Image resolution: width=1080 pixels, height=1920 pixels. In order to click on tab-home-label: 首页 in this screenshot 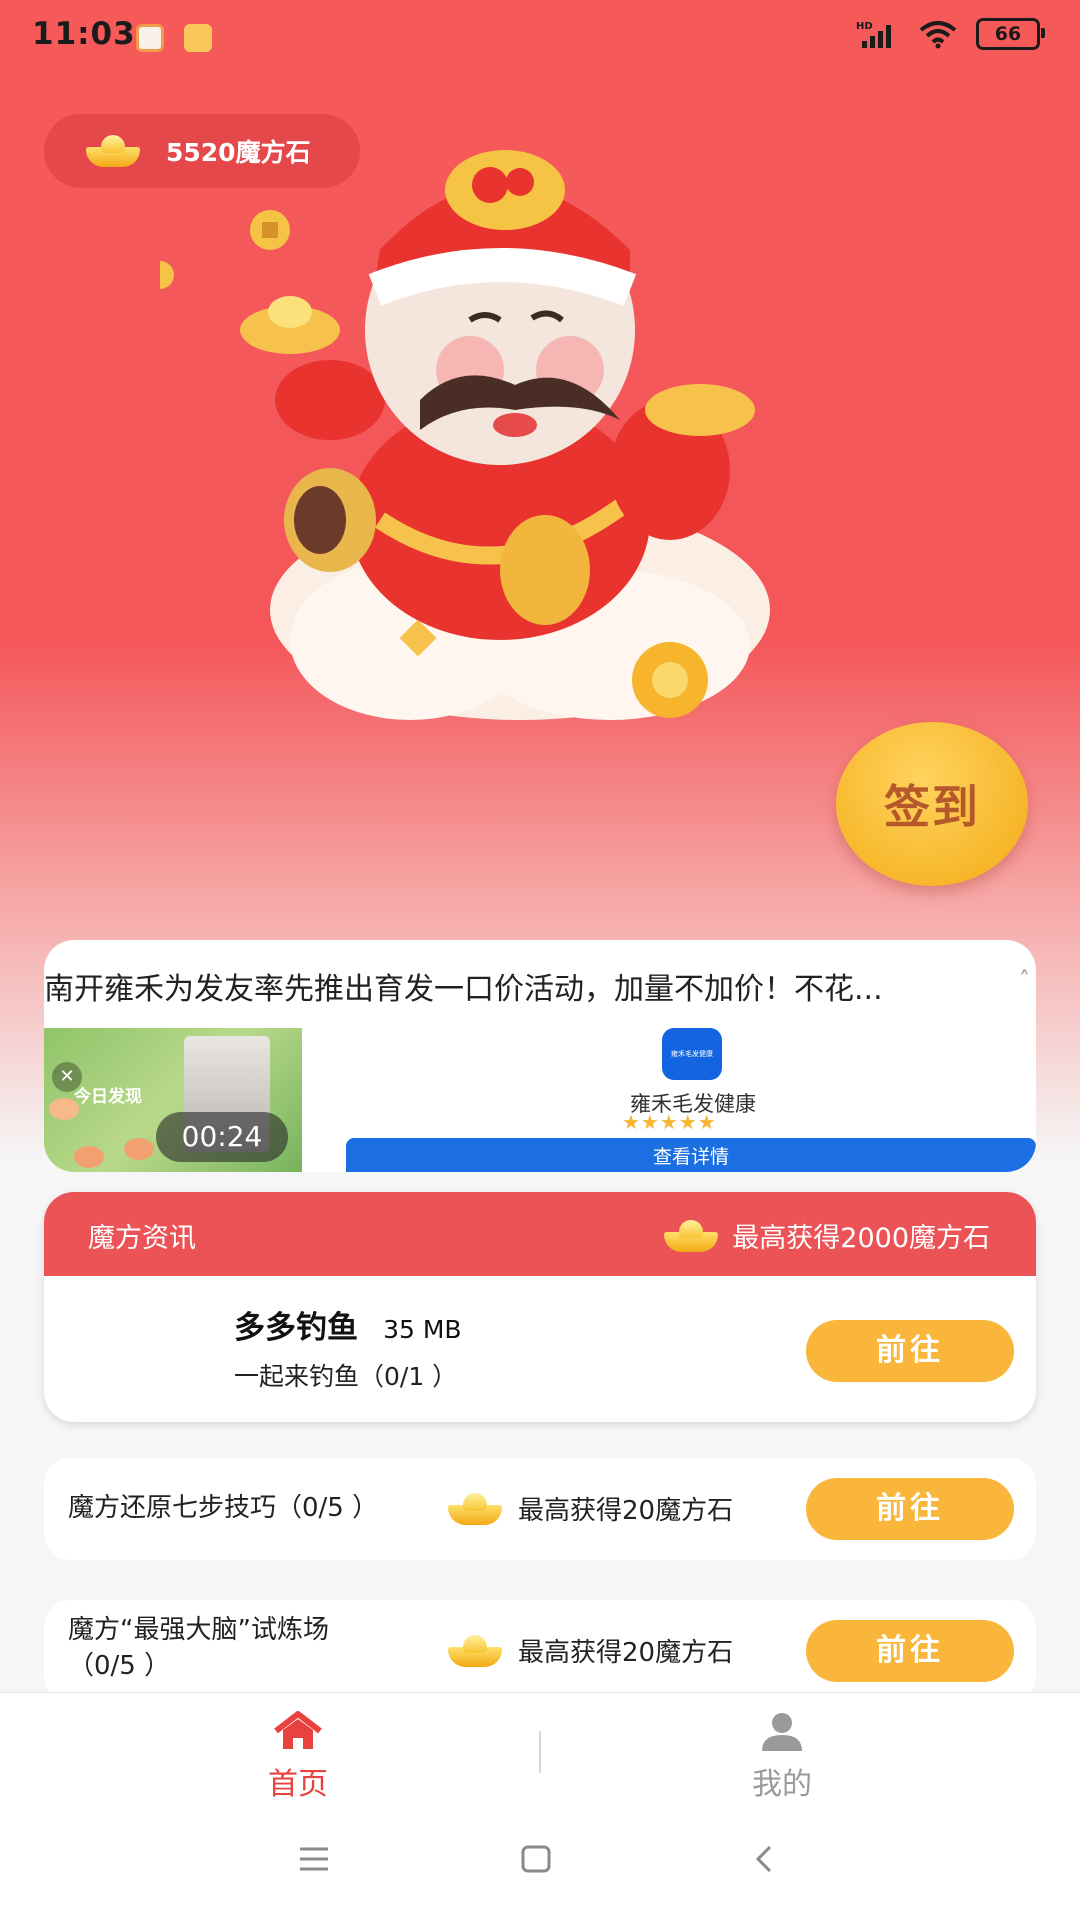, I will do `click(298, 1784)`.